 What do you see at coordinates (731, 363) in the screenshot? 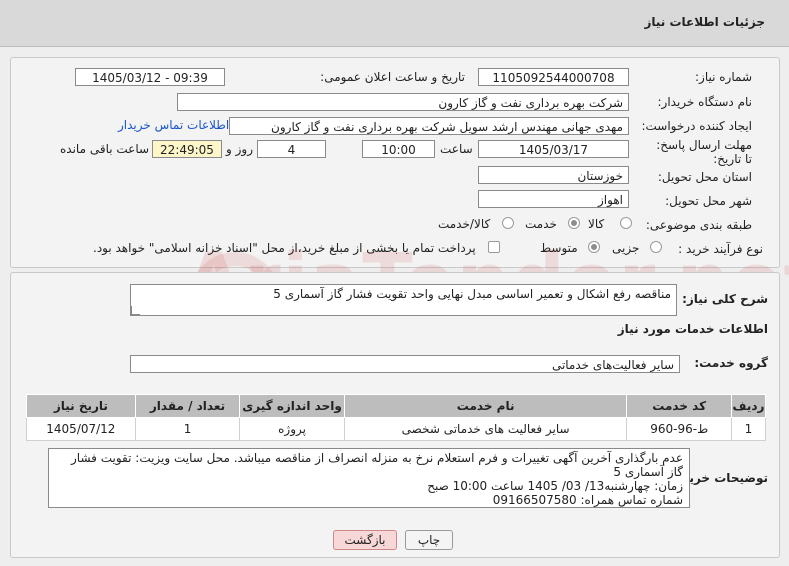
I see `service-group-label: گروه خدمت:` at bounding box center [731, 363].